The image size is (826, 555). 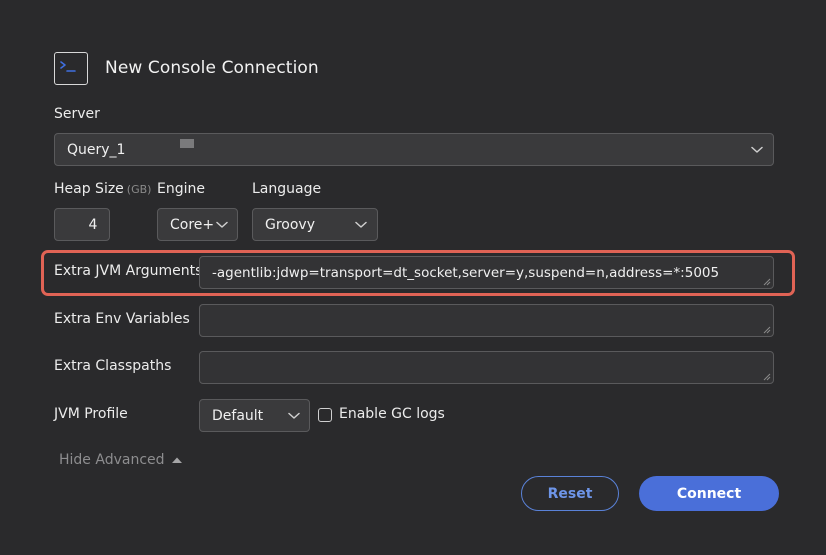 What do you see at coordinates (176, 460) in the screenshot?
I see `caret-up-icon` at bounding box center [176, 460].